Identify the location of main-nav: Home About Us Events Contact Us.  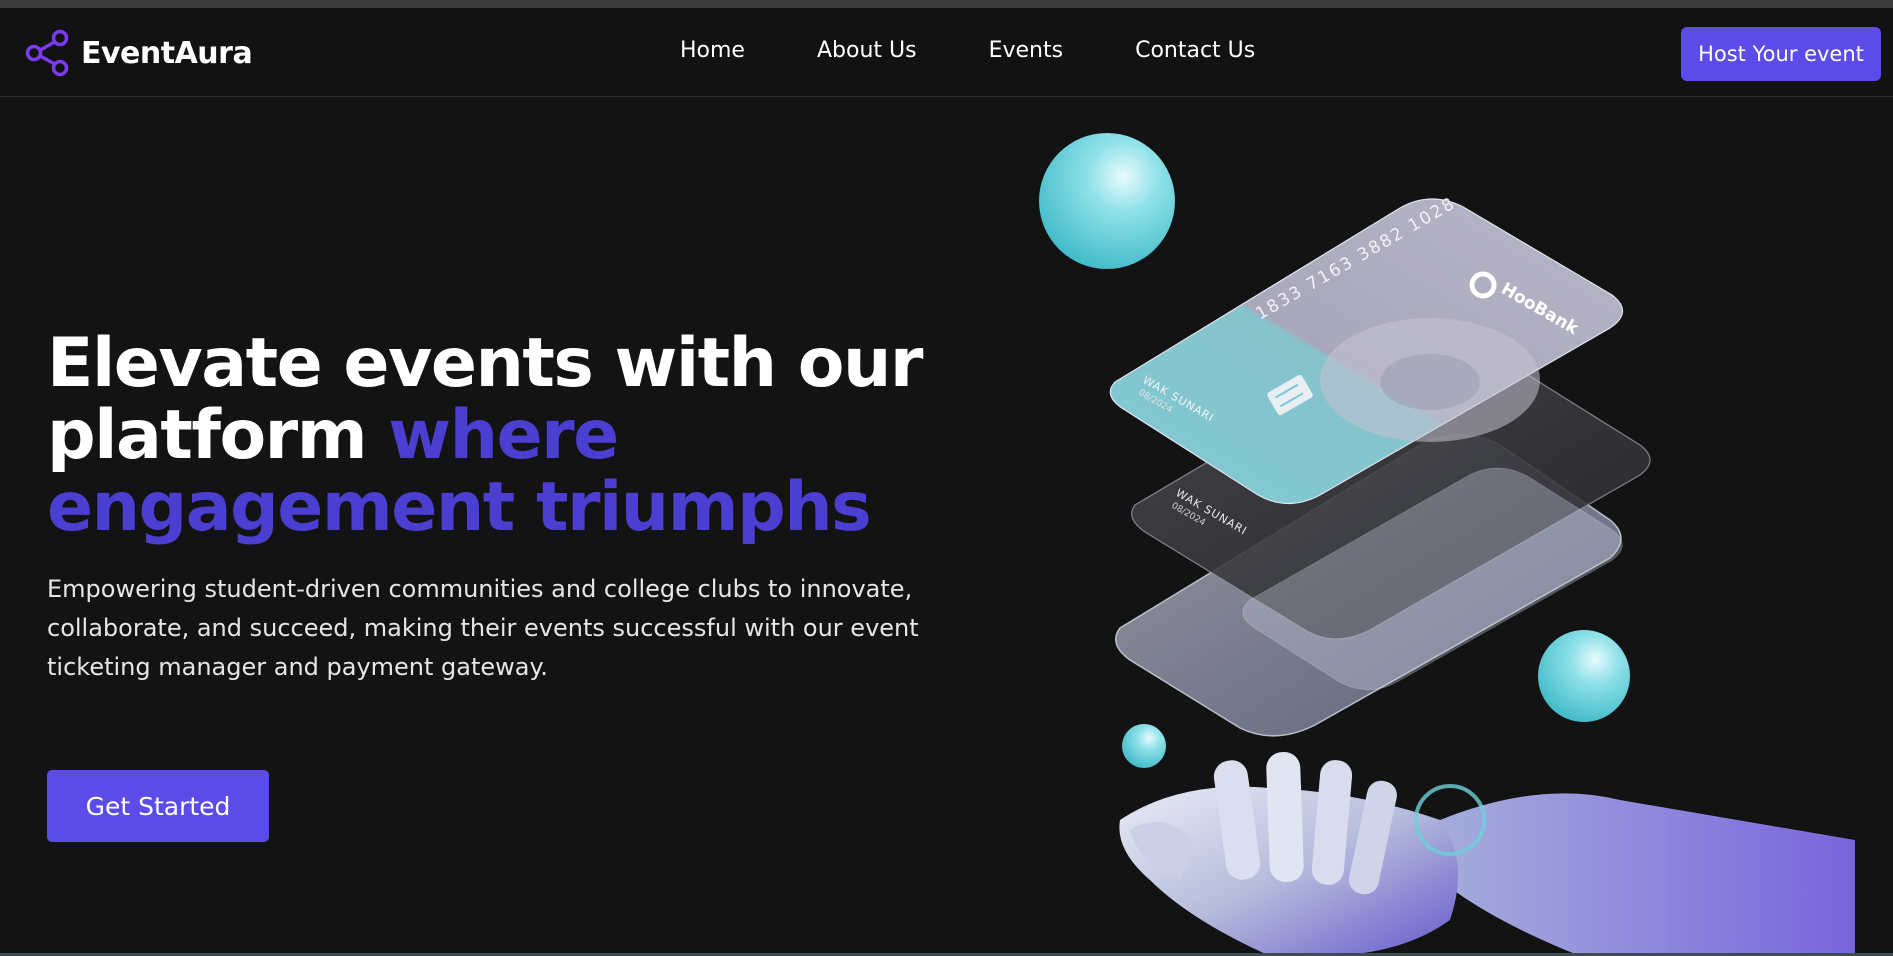
(967, 50).